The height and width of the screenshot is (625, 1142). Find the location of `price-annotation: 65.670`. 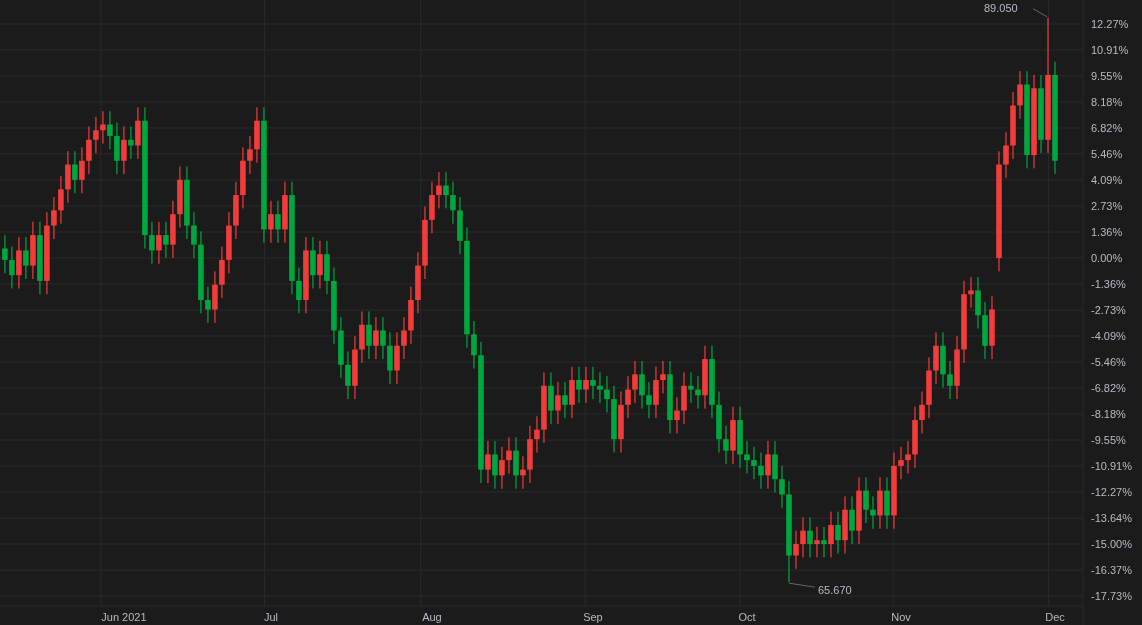

price-annotation: 65.670 is located at coordinates (834, 590).